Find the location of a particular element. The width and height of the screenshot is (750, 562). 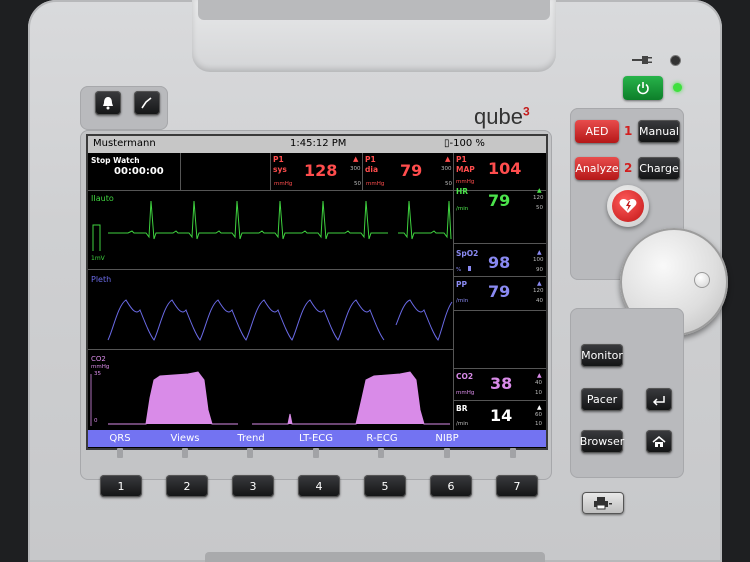

shock-button-face is located at coordinates (628, 206).